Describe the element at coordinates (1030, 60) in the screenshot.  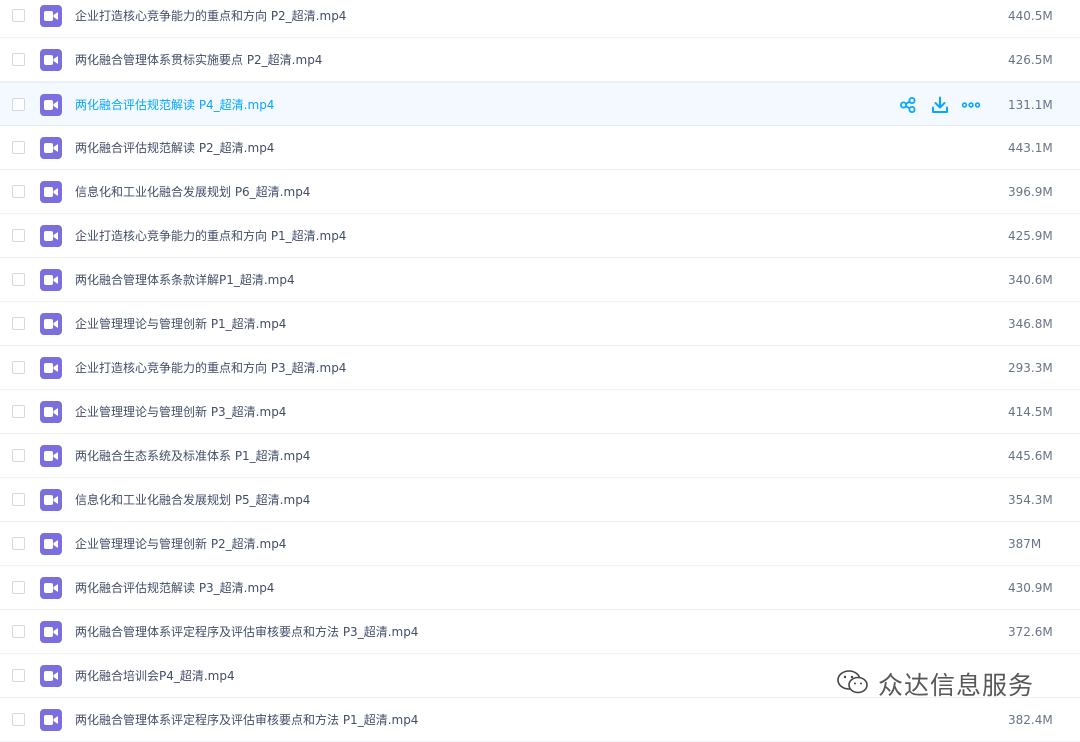
I see `file-size: 426.5M` at that location.